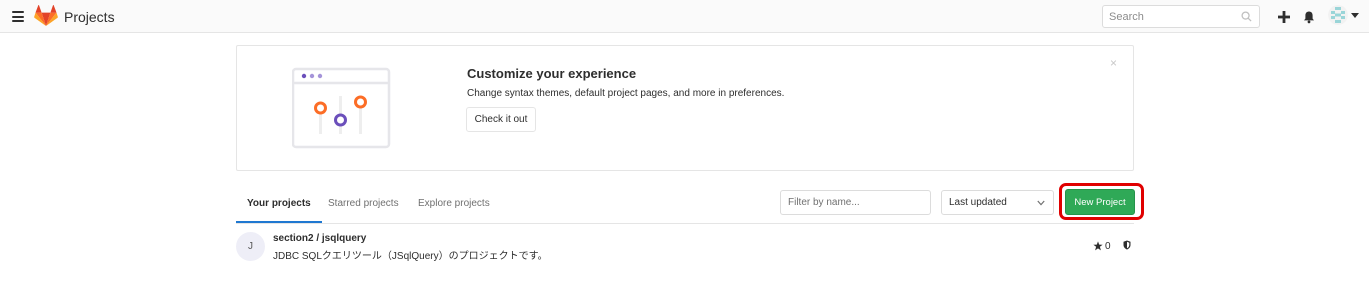 This screenshot has height=305, width=1369. Describe the element at coordinates (89, 17) in the screenshot. I see `page-title: Projects` at that location.